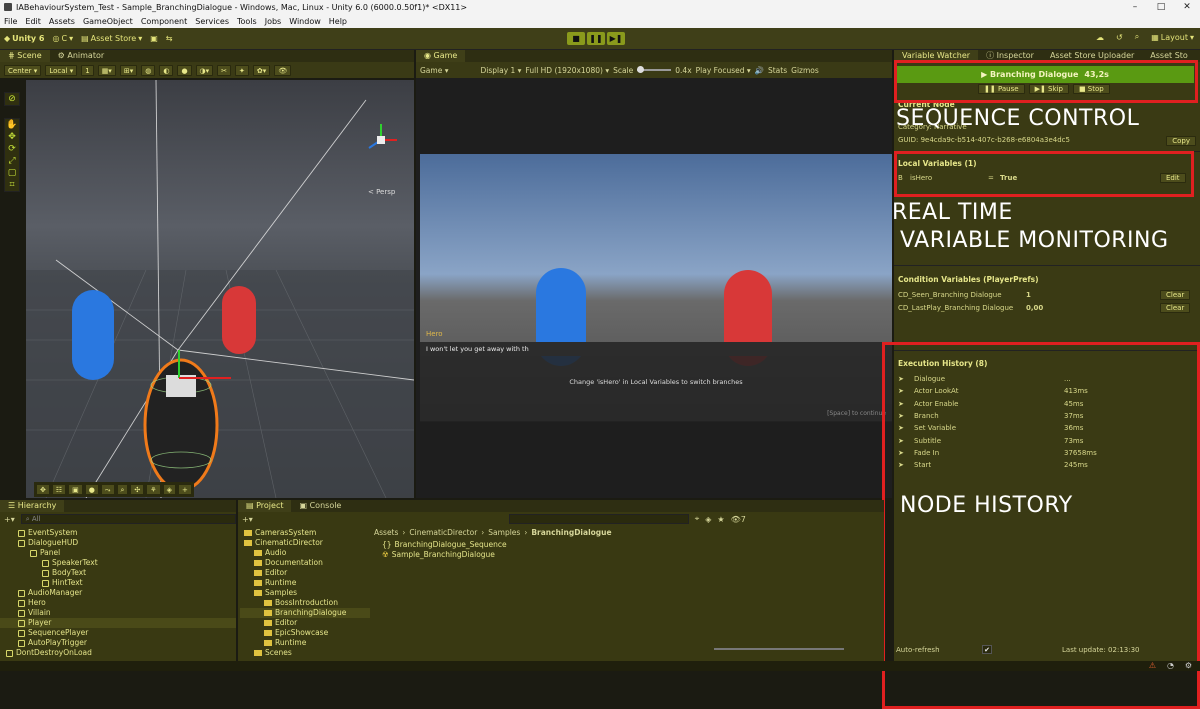 Image resolution: width=1200 pixels, height=709 pixels. I want to click on hierarchy-item: HintText, so click(118, 583).